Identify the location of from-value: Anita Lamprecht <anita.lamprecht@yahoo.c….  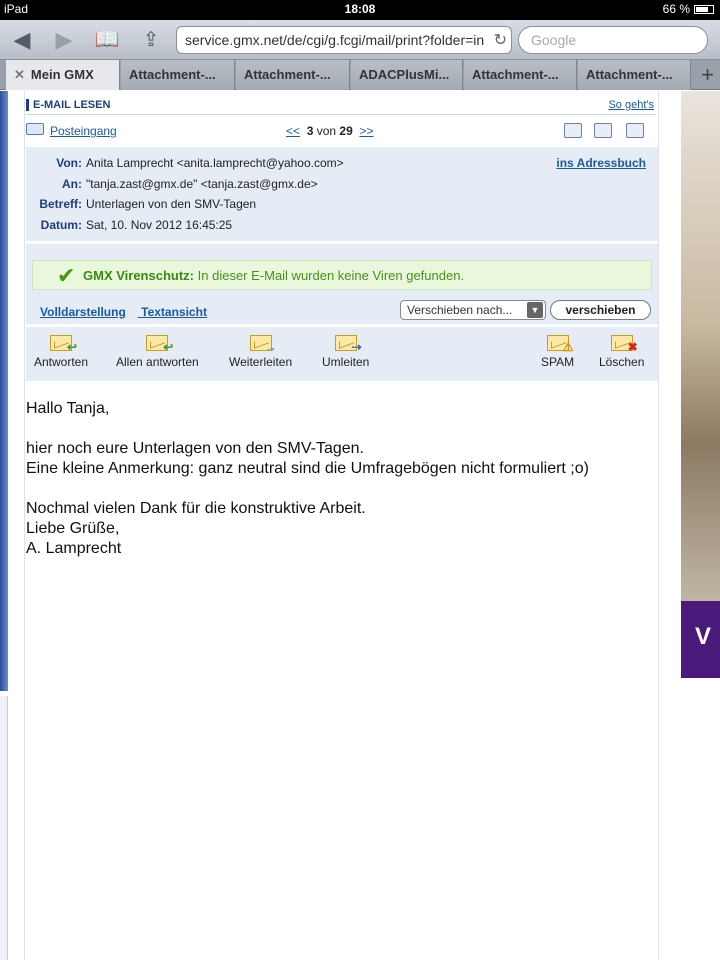
(215, 163).